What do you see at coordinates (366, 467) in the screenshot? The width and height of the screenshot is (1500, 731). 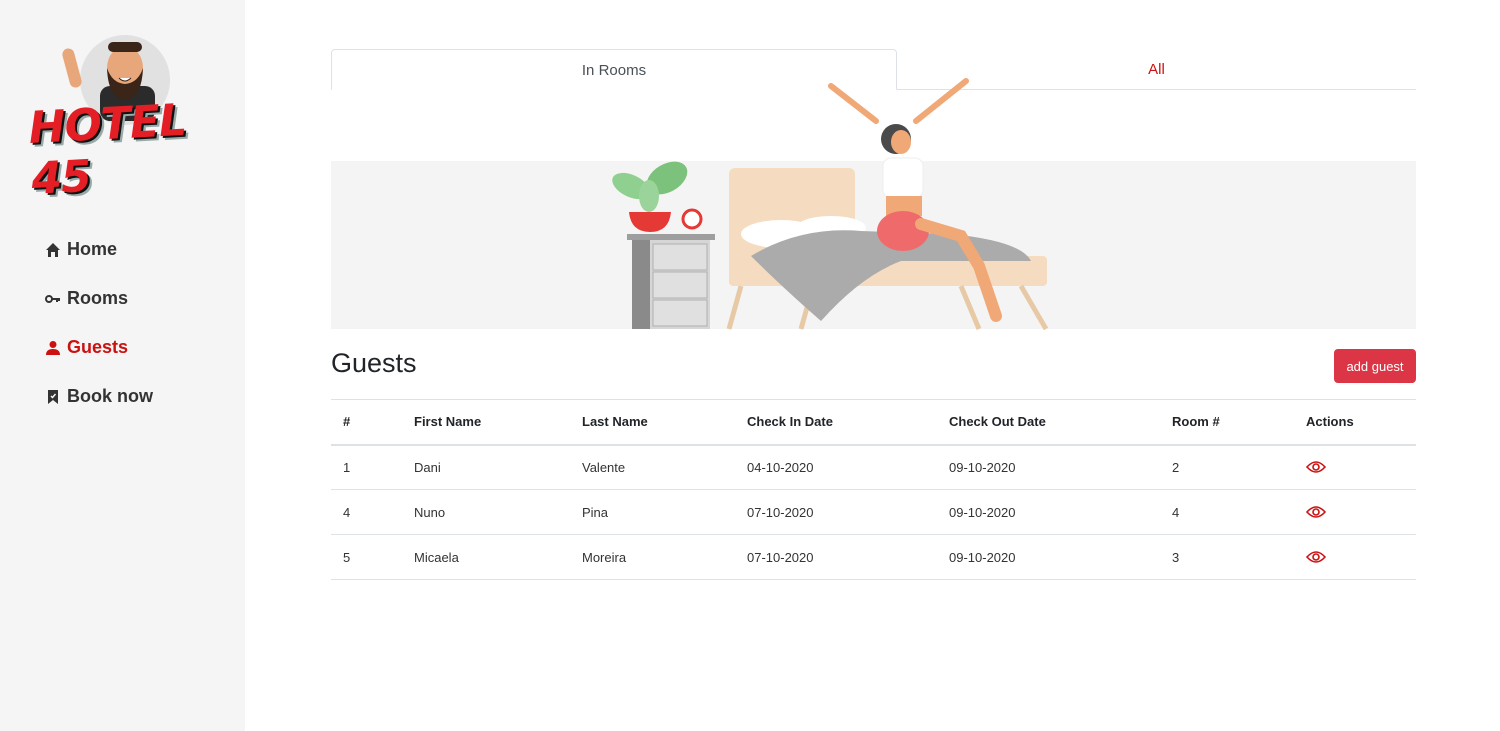 I see `cell-id: 1` at bounding box center [366, 467].